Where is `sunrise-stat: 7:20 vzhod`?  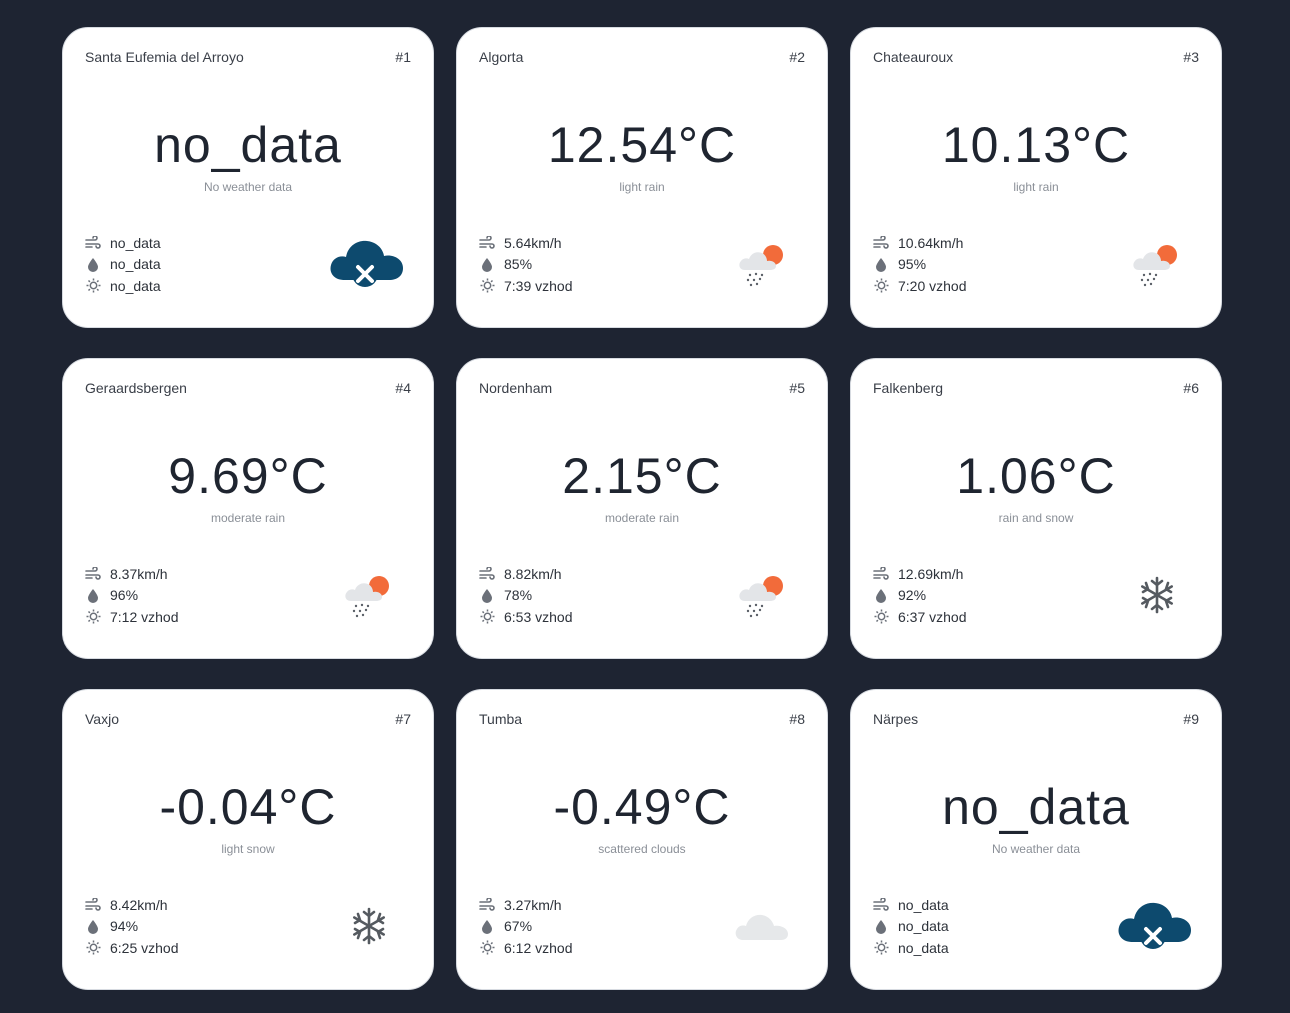
sunrise-stat: 7:20 vzhod is located at coordinates (920, 286).